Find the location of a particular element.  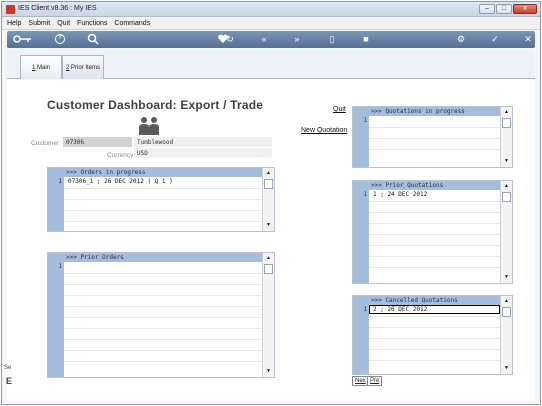

close-window-button: x is located at coordinates (525, 9).